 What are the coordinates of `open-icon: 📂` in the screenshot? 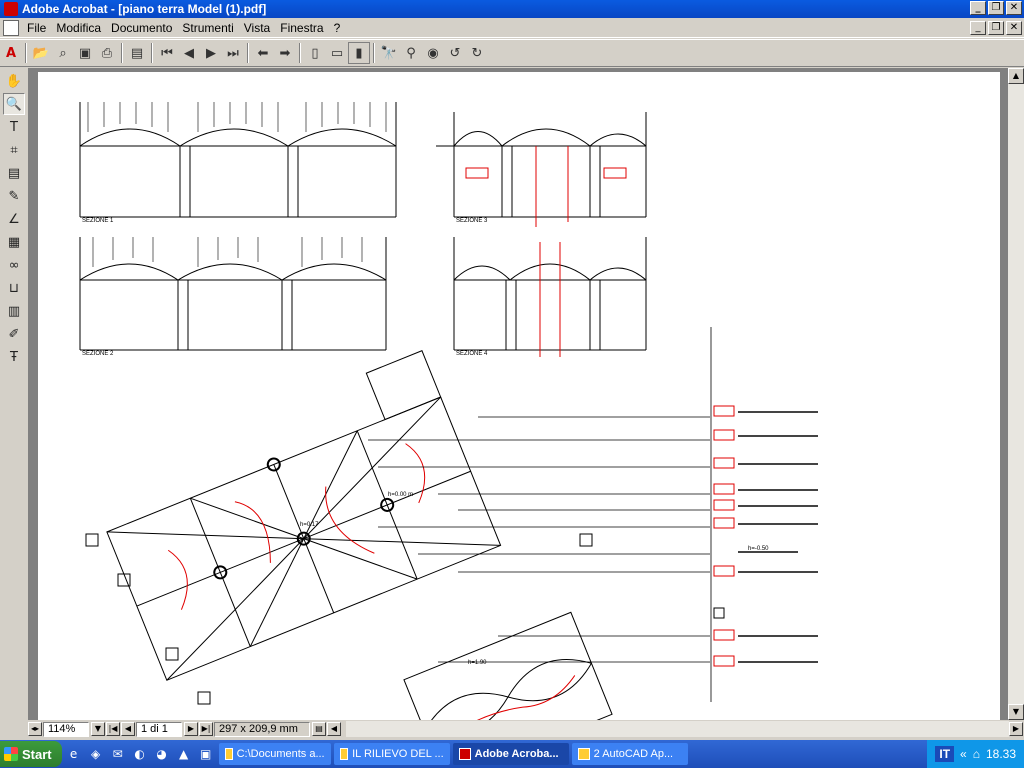 It's located at (41, 53).